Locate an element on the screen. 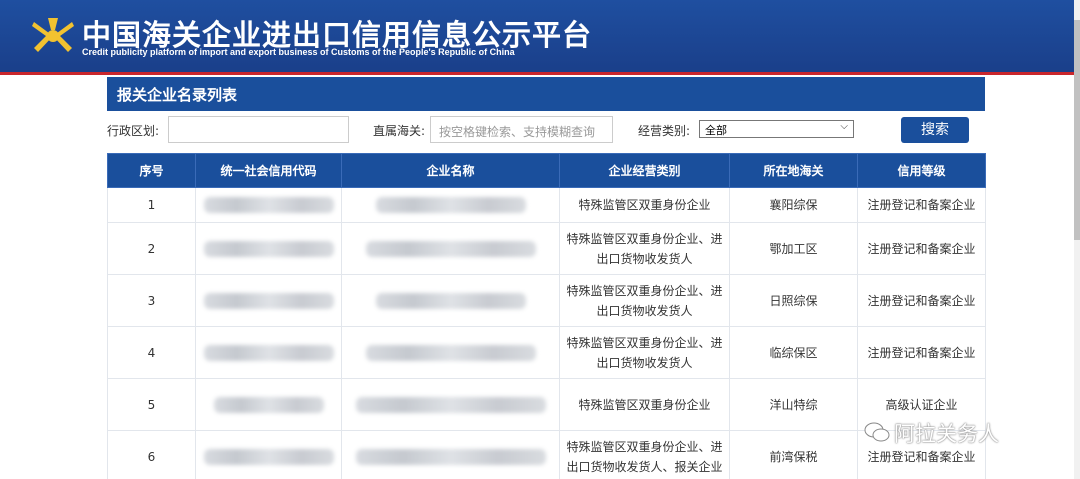 The image size is (1080, 479). business-type-label: 经营类别: is located at coordinates (664, 131).